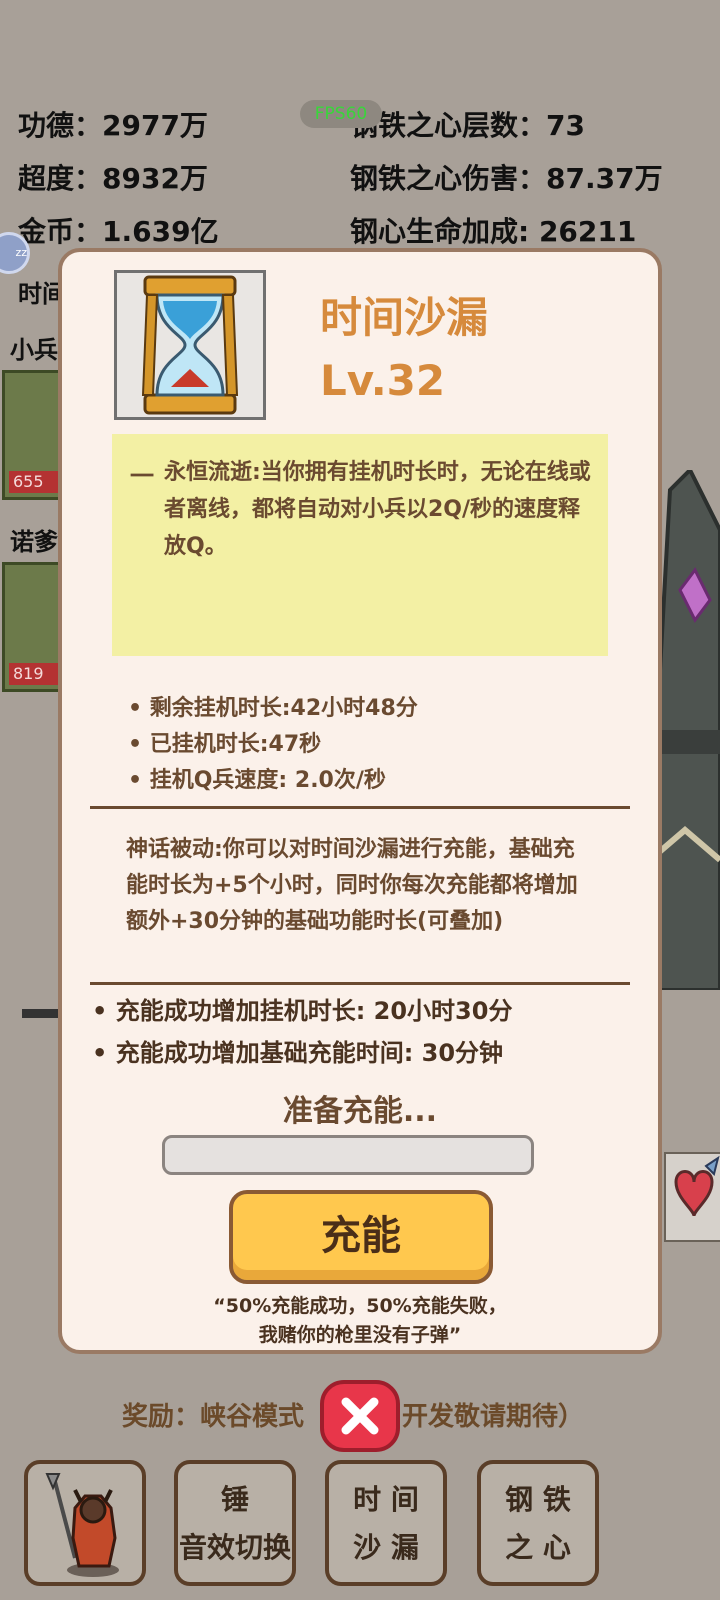 The image size is (720, 1600). What do you see at coordinates (113, 125) in the screenshot?
I see `merit-stat: 功德：2977万` at bounding box center [113, 125].